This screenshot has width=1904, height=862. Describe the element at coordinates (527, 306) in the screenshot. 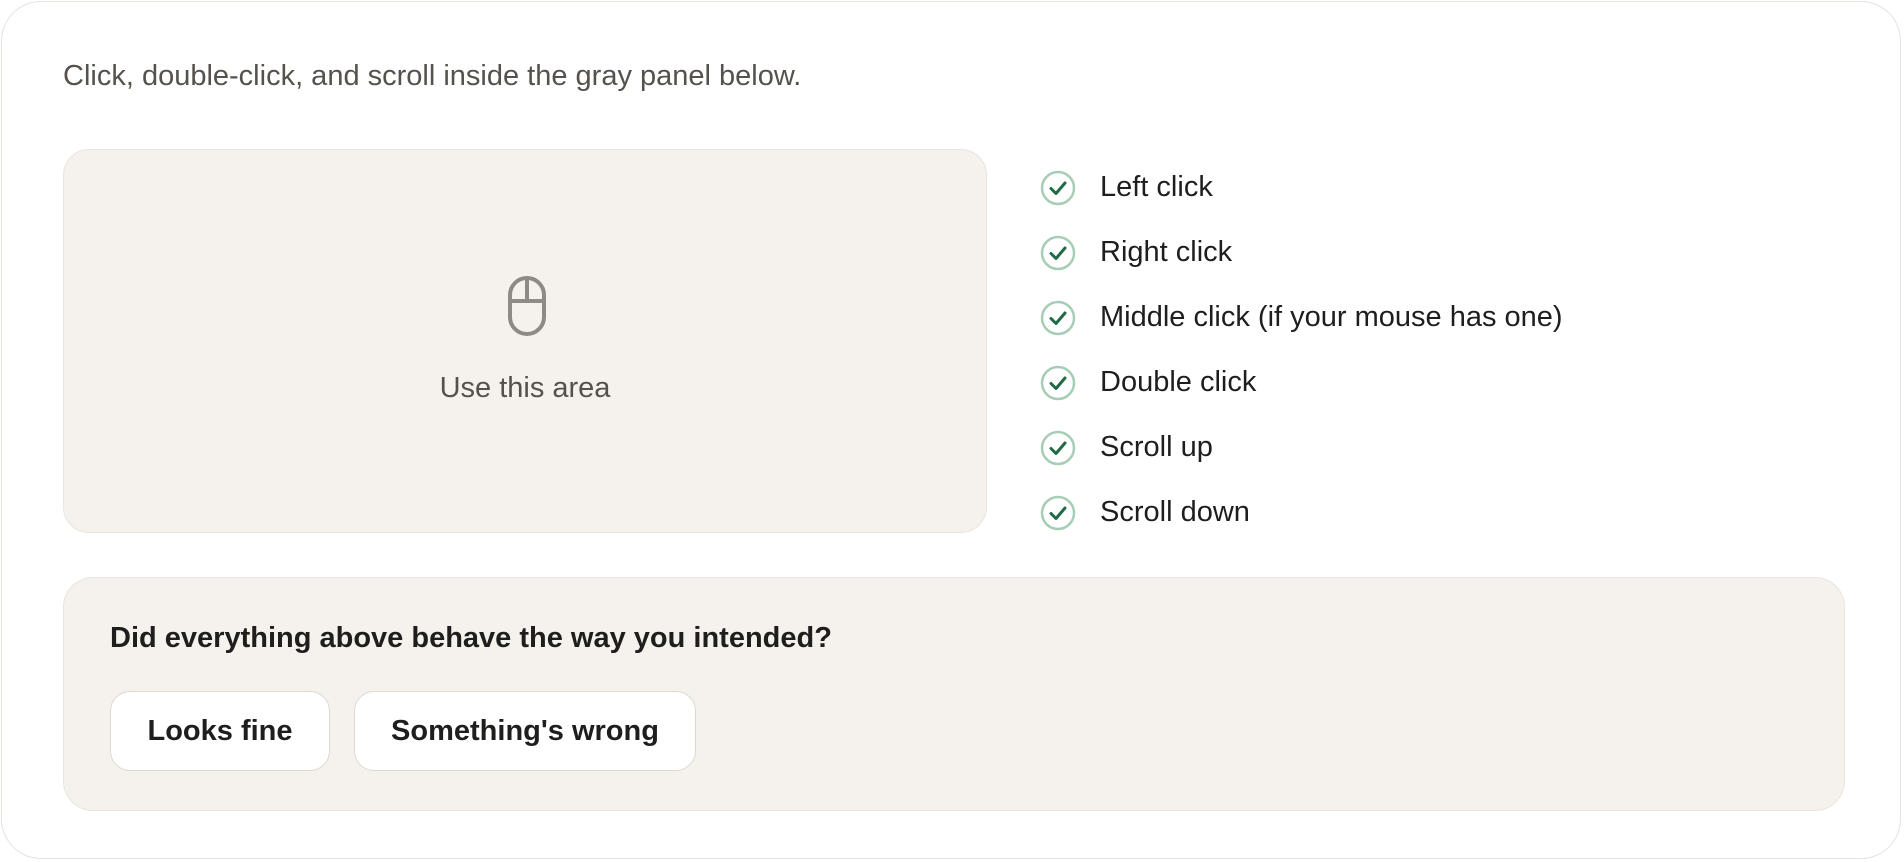

I see `mouse-icon` at that location.